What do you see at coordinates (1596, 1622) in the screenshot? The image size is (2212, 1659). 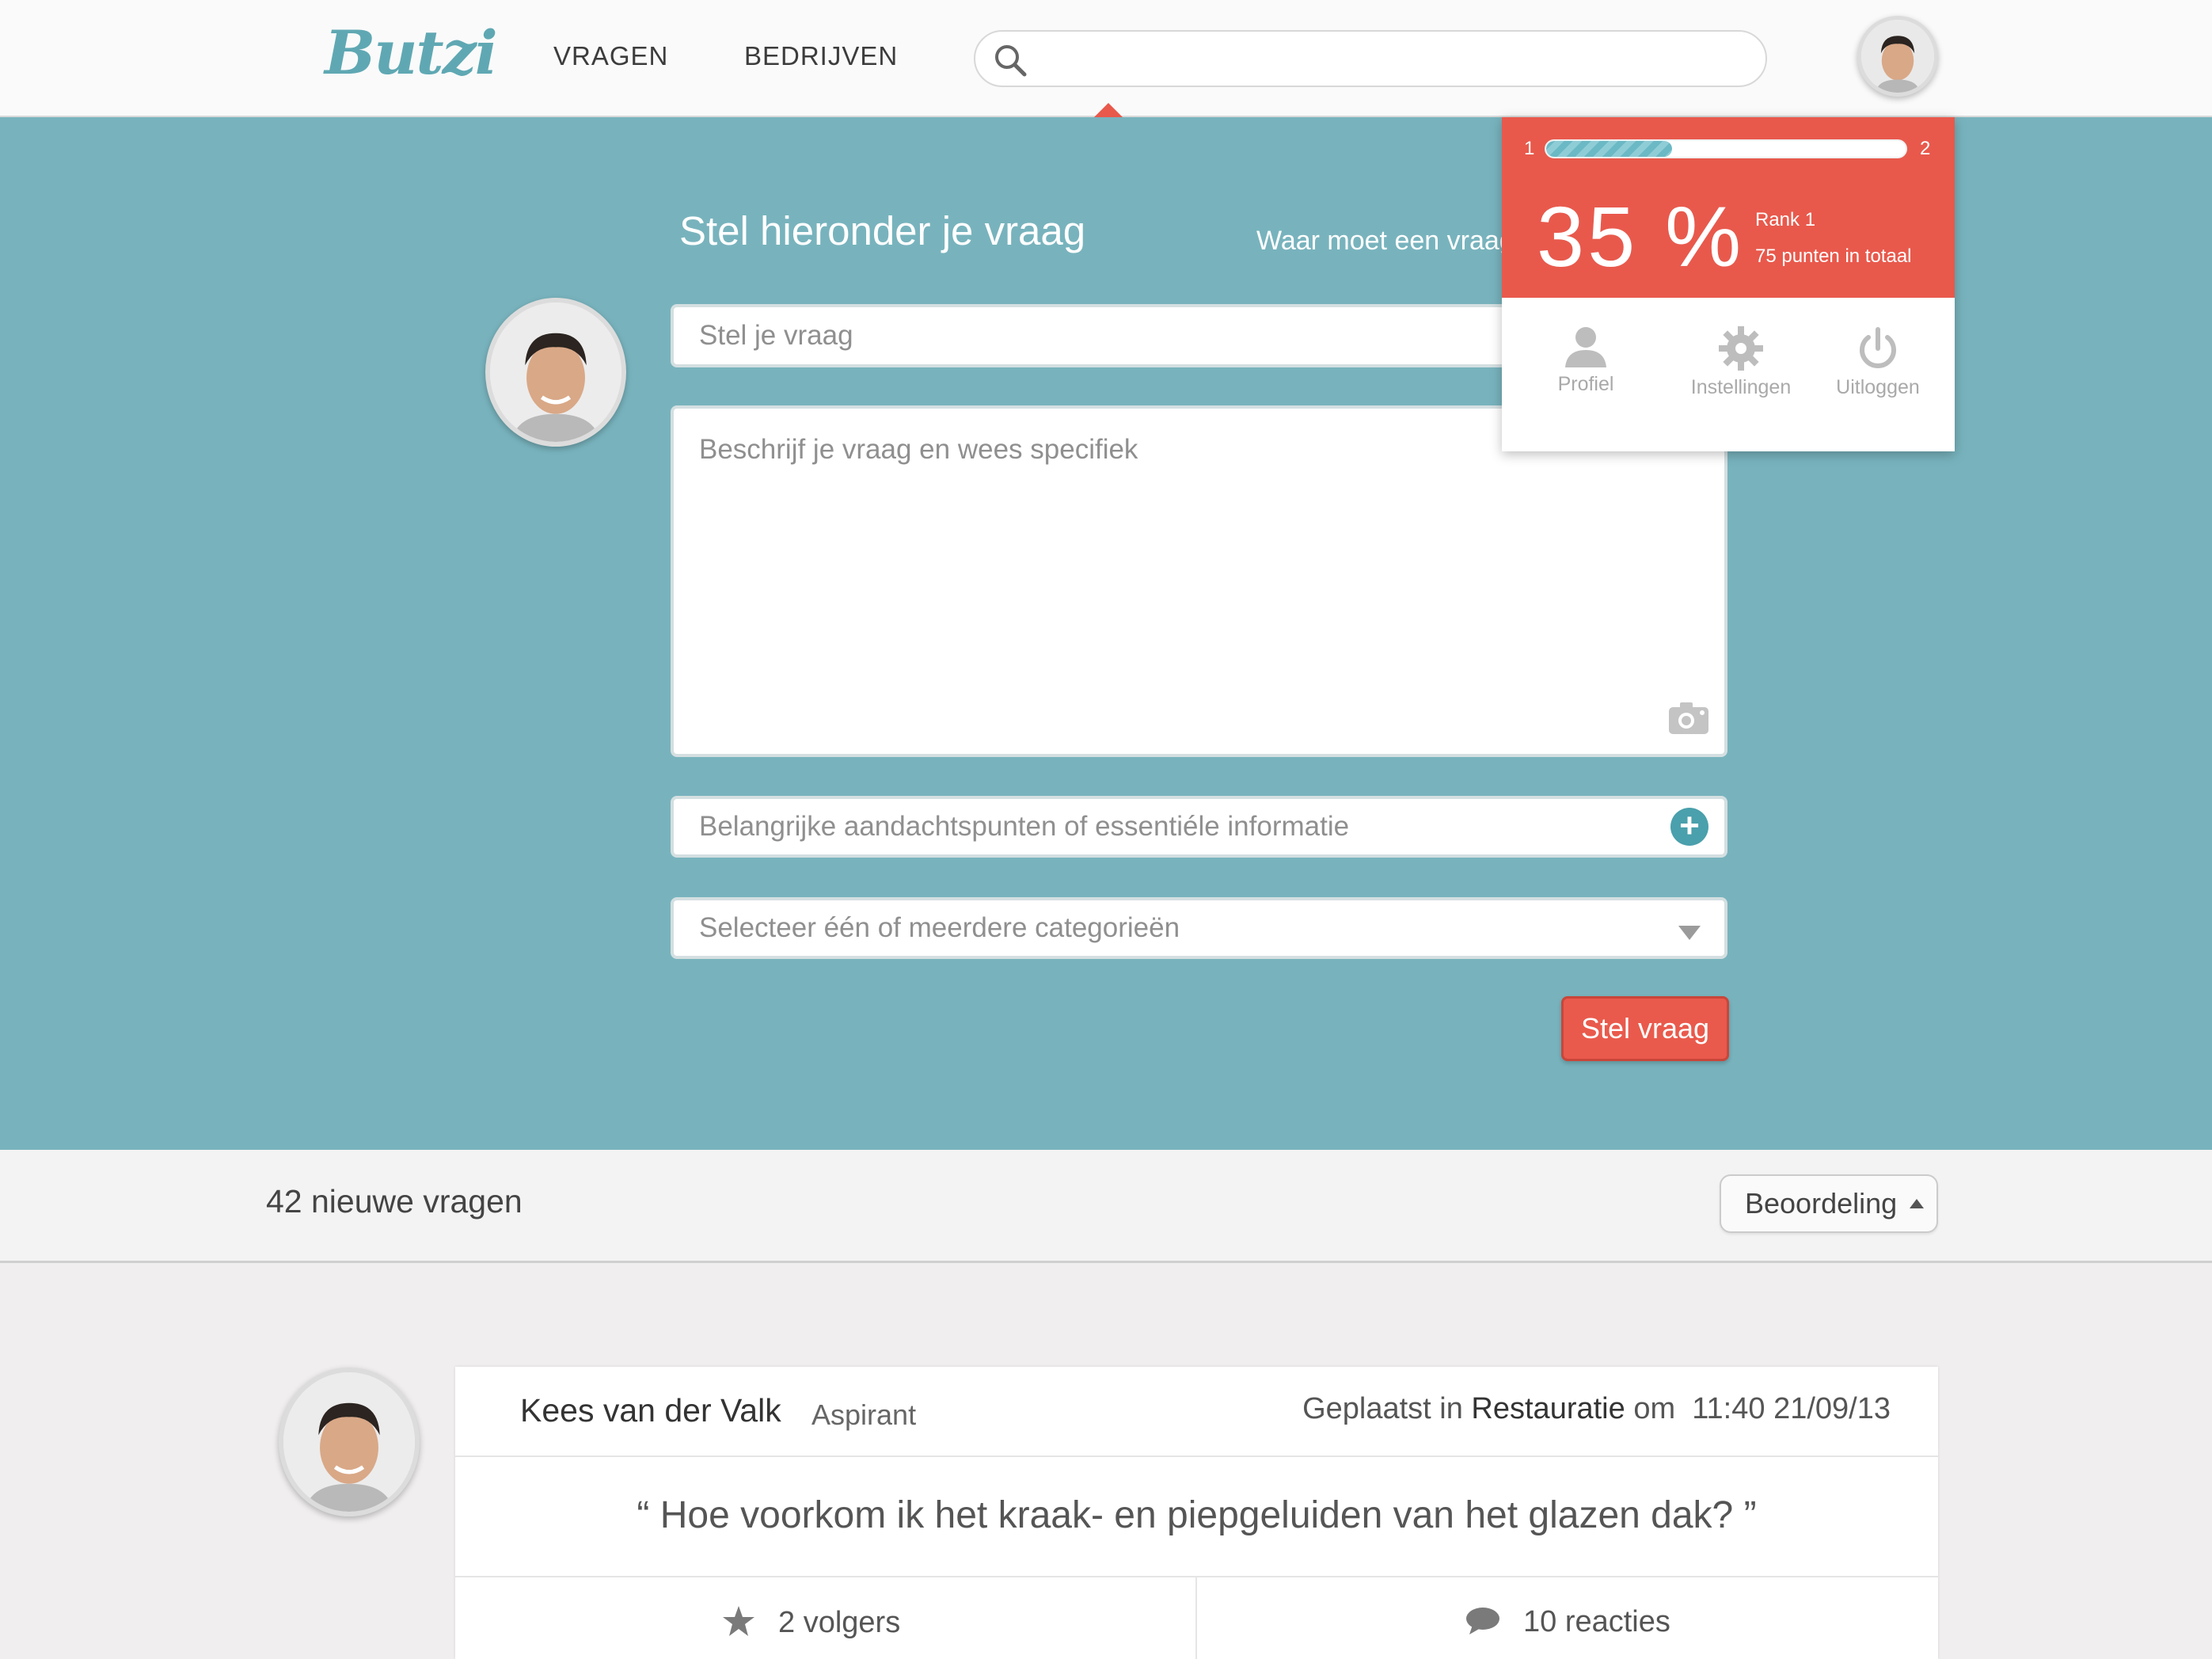 I see `reactions-count: 10 reacties` at bounding box center [1596, 1622].